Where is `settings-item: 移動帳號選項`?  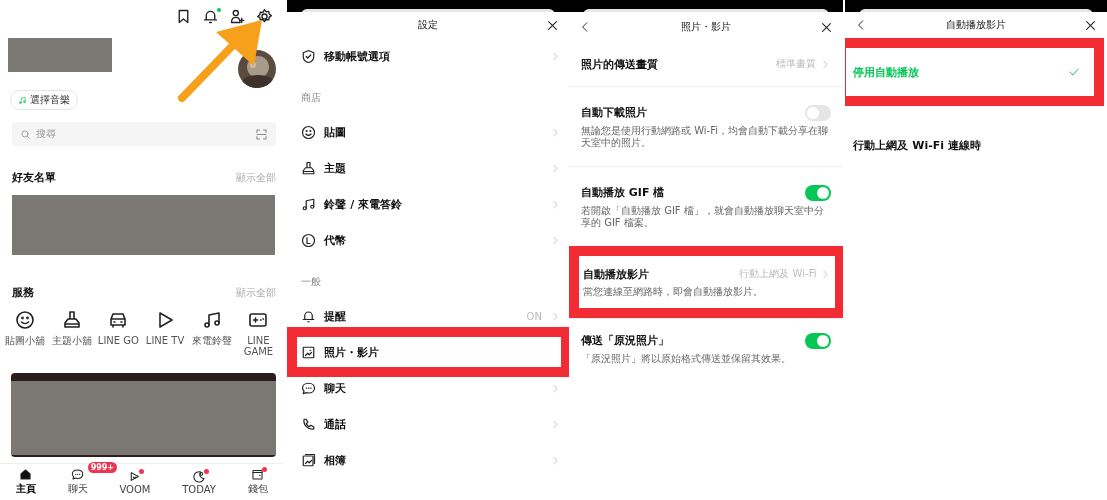 settings-item: 移動帳號選項 is located at coordinates (428, 56).